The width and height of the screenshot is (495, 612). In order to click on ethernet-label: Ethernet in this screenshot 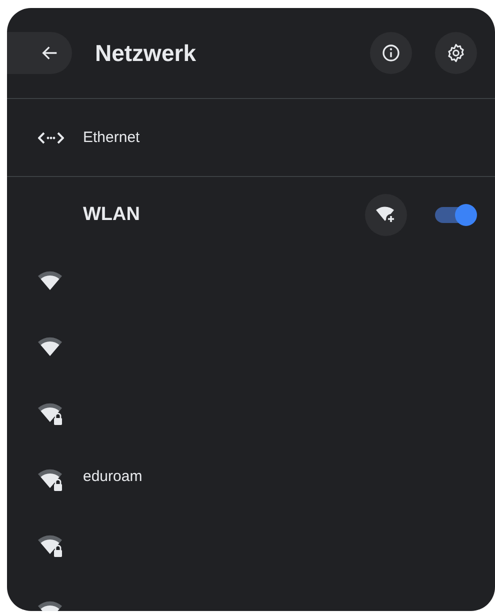, I will do `click(111, 137)`.